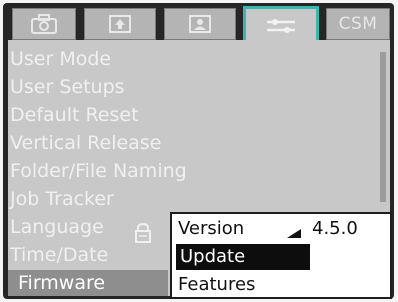 The image size is (398, 302). I want to click on tab-upload, so click(120, 24).